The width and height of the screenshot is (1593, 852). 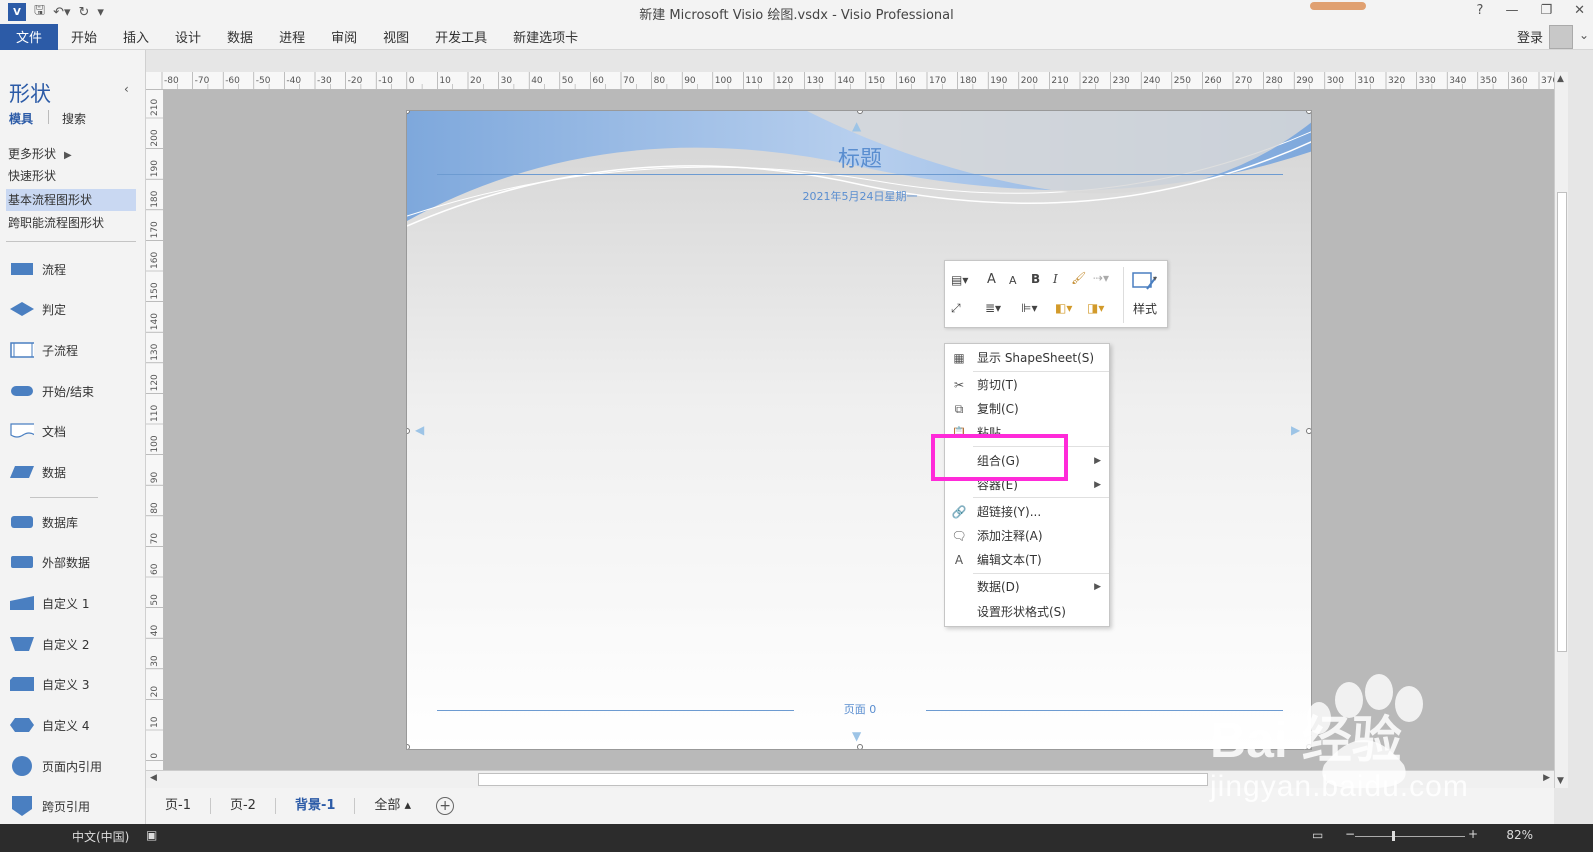 What do you see at coordinates (243, 806) in the screenshot?
I see `tab-page-2: 页-2` at bounding box center [243, 806].